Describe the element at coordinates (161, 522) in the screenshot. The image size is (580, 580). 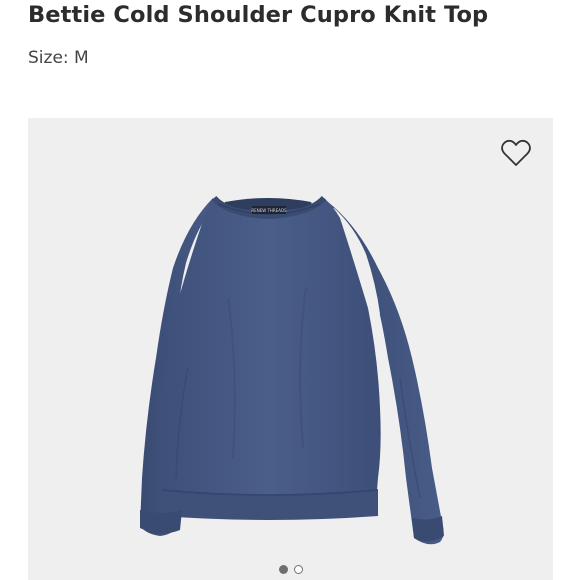
I see `garment-left-cuff` at that location.